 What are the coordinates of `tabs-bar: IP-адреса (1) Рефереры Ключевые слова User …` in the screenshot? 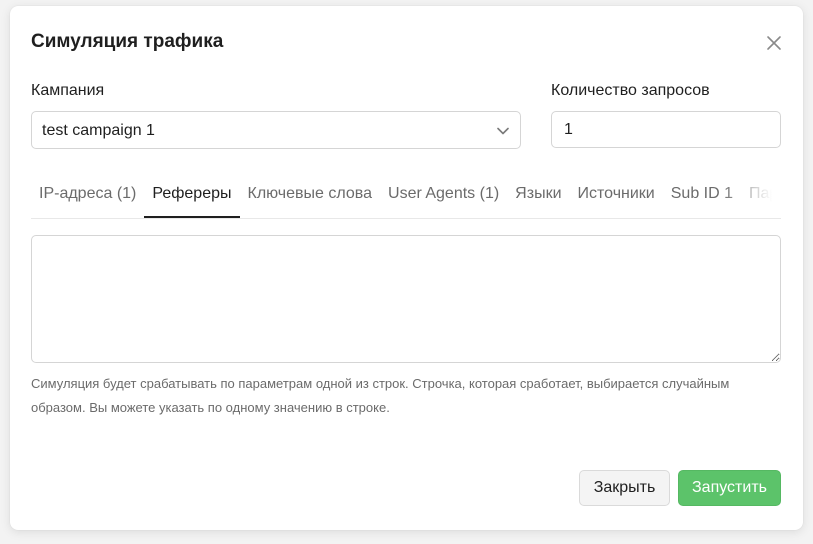 It's located at (406, 196).